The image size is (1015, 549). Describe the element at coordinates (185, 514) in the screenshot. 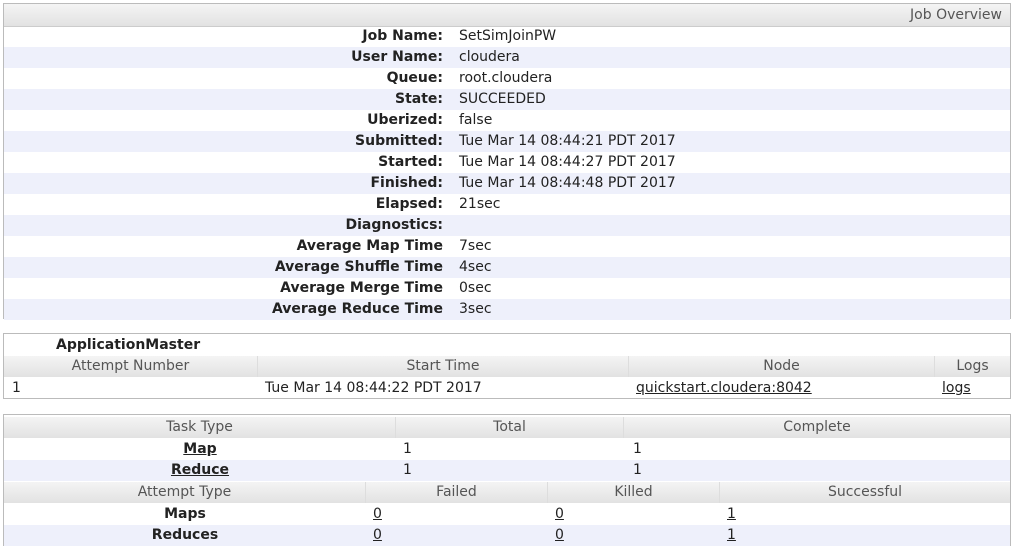

I see `attempt-type-maps: Maps` at that location.